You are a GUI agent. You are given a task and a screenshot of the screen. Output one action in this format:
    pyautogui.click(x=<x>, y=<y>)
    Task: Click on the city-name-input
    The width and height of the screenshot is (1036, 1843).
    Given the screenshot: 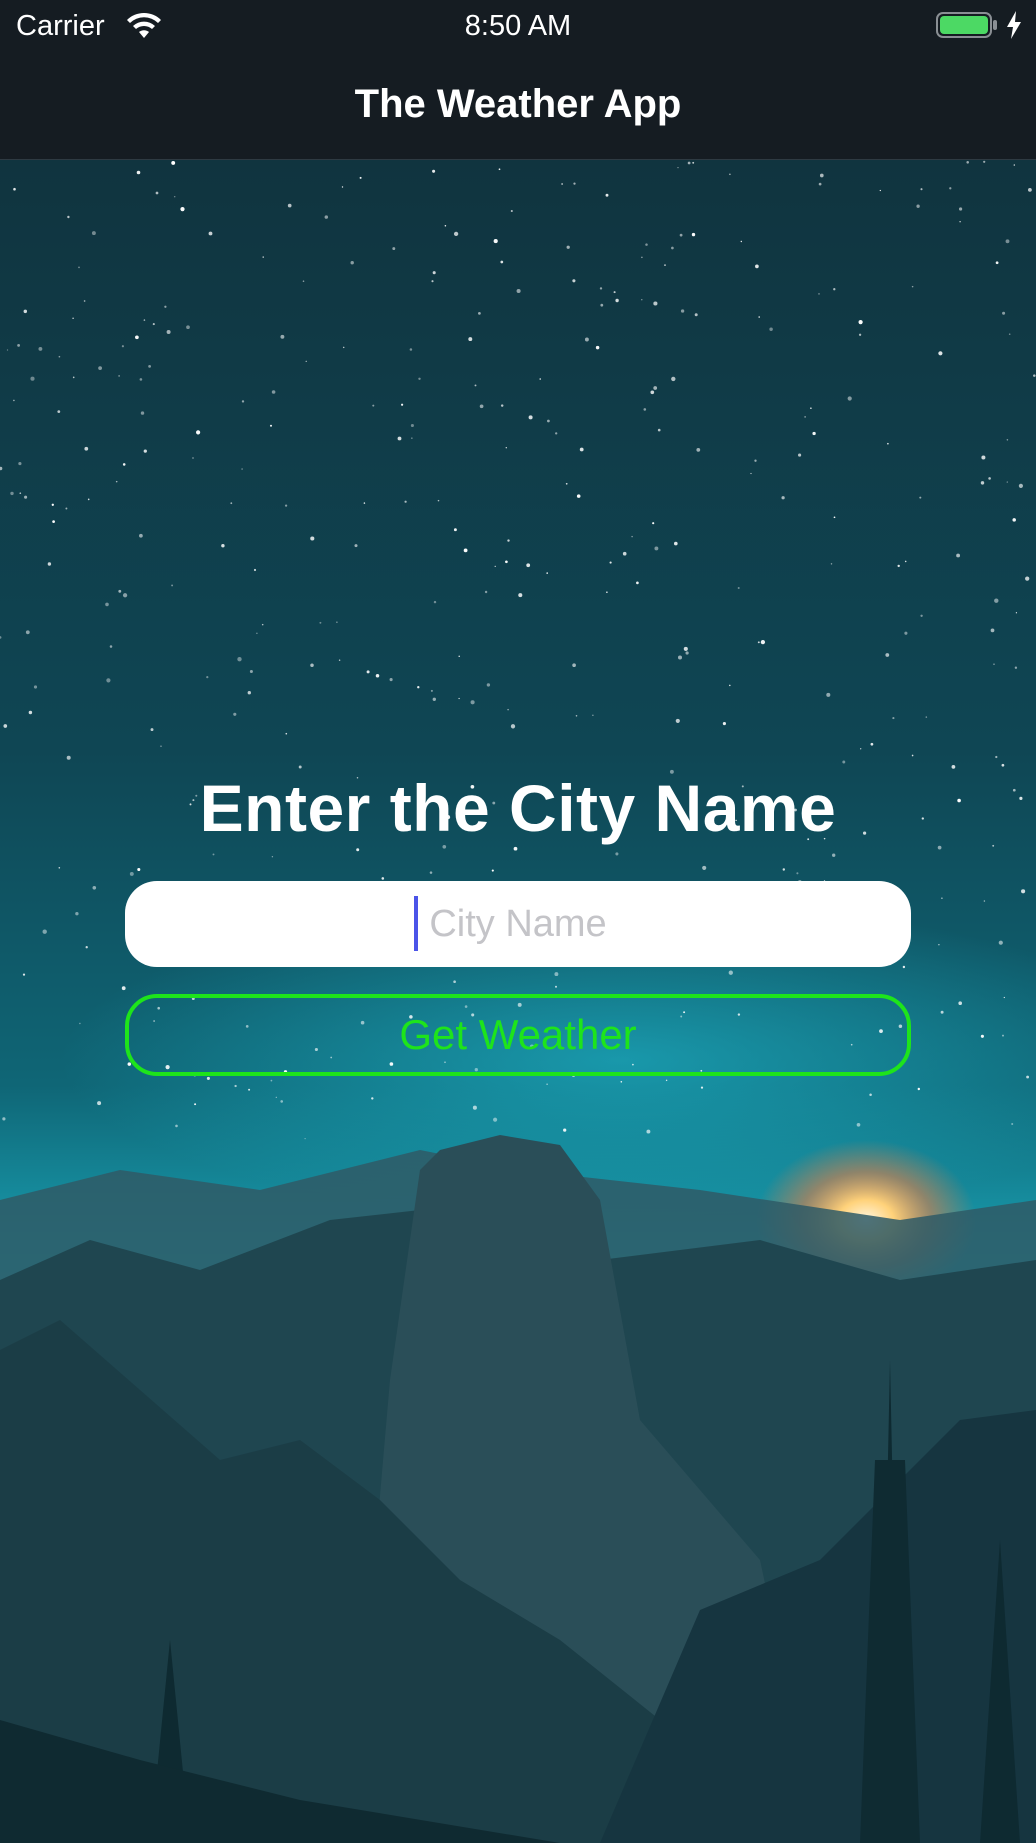 What is the action you would take?
    pyautogui.click(x=518, y=924)
    